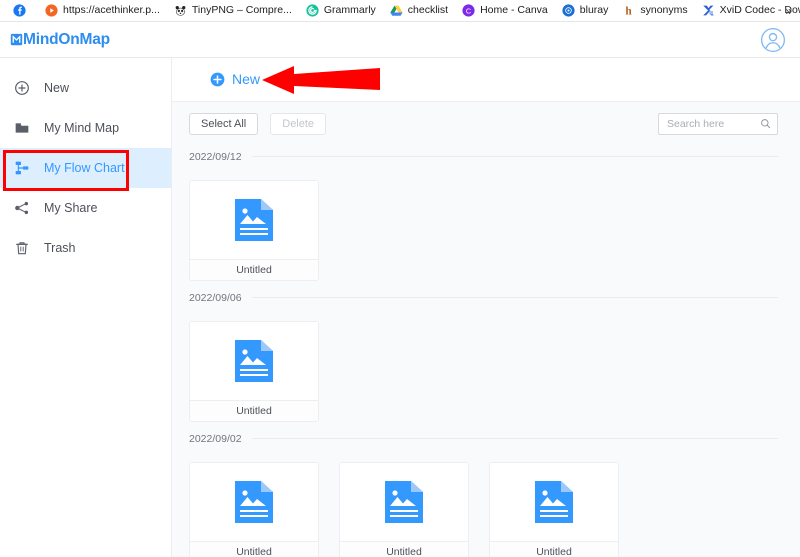 Image resolution: width=800 pixels, height=557 pixels. I want to click on bookmark-label: checklist, so click(428, 10).